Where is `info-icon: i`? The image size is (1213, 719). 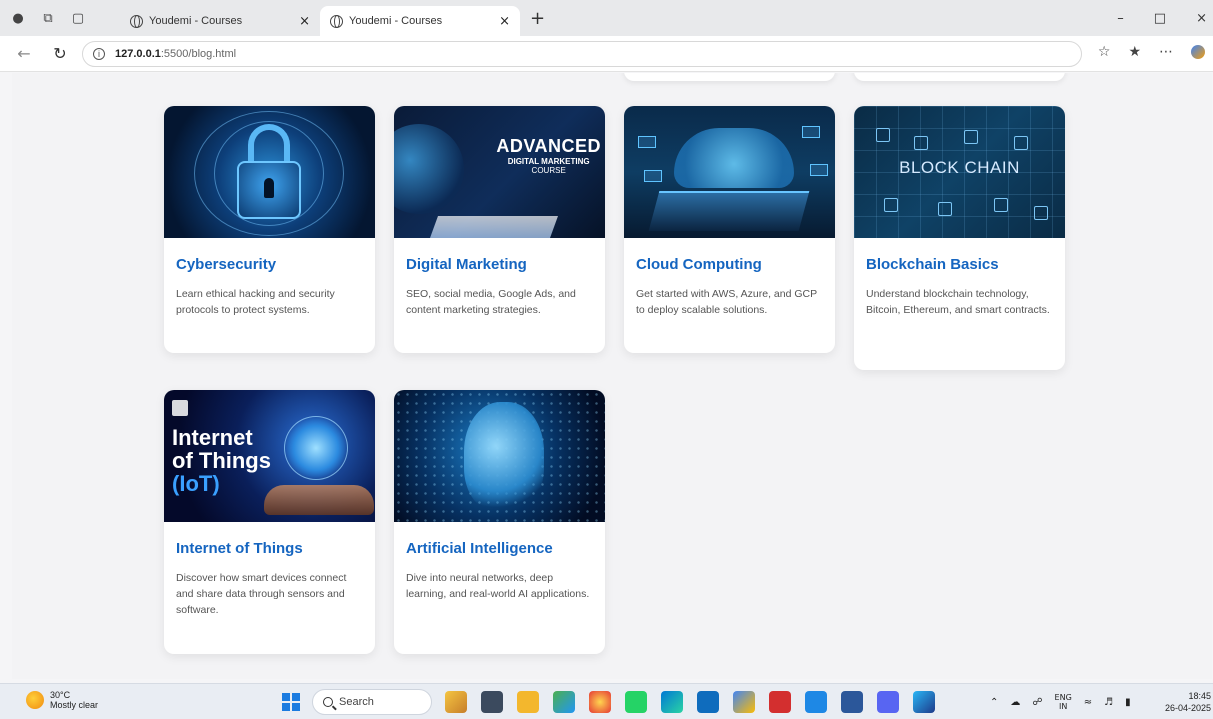 info-icon: i is located at coordinates (99, 53).